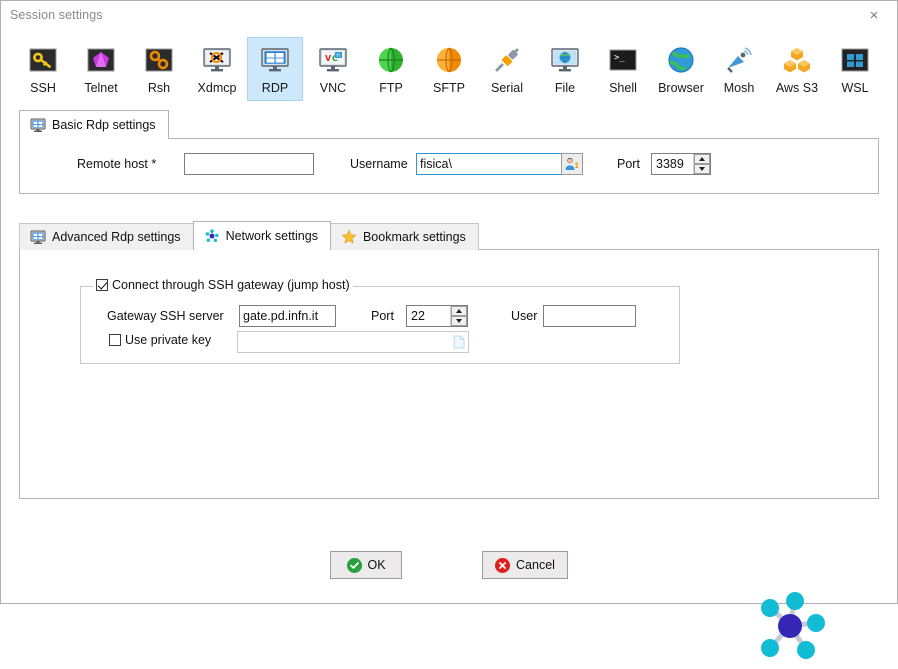  I want to click on protocol-shell: >_ Shell, so click(623, 69).